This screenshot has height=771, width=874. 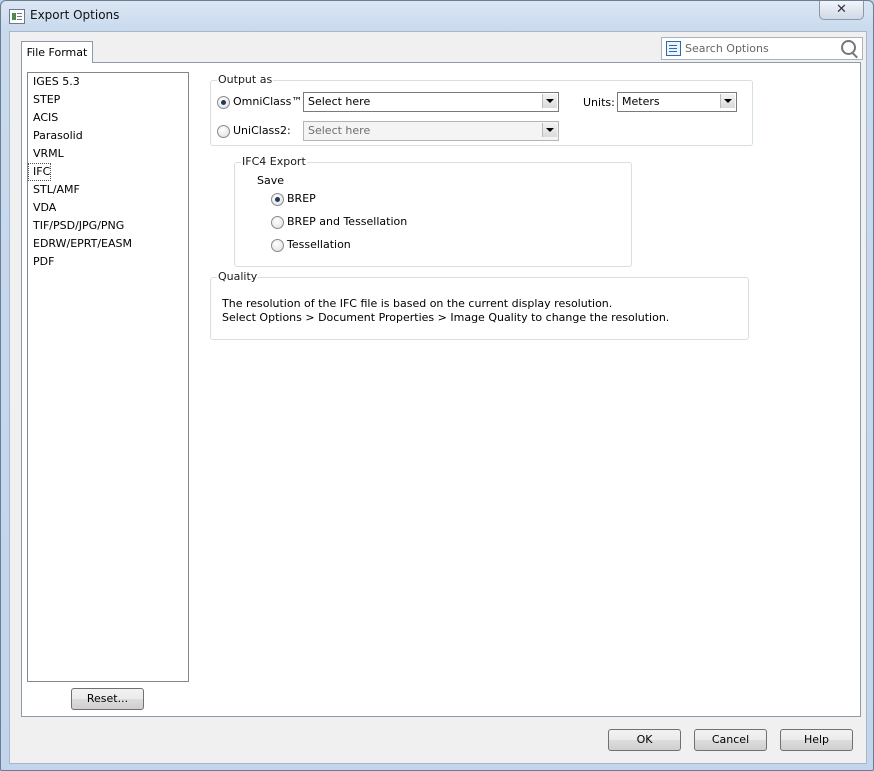 I want to click on cancel-button: Cancel, so click(x=730, y=740).